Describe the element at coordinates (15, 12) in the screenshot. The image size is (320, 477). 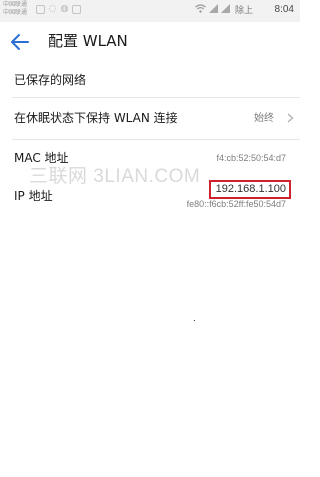
I see `carrier-2: 中国联通` at that location.